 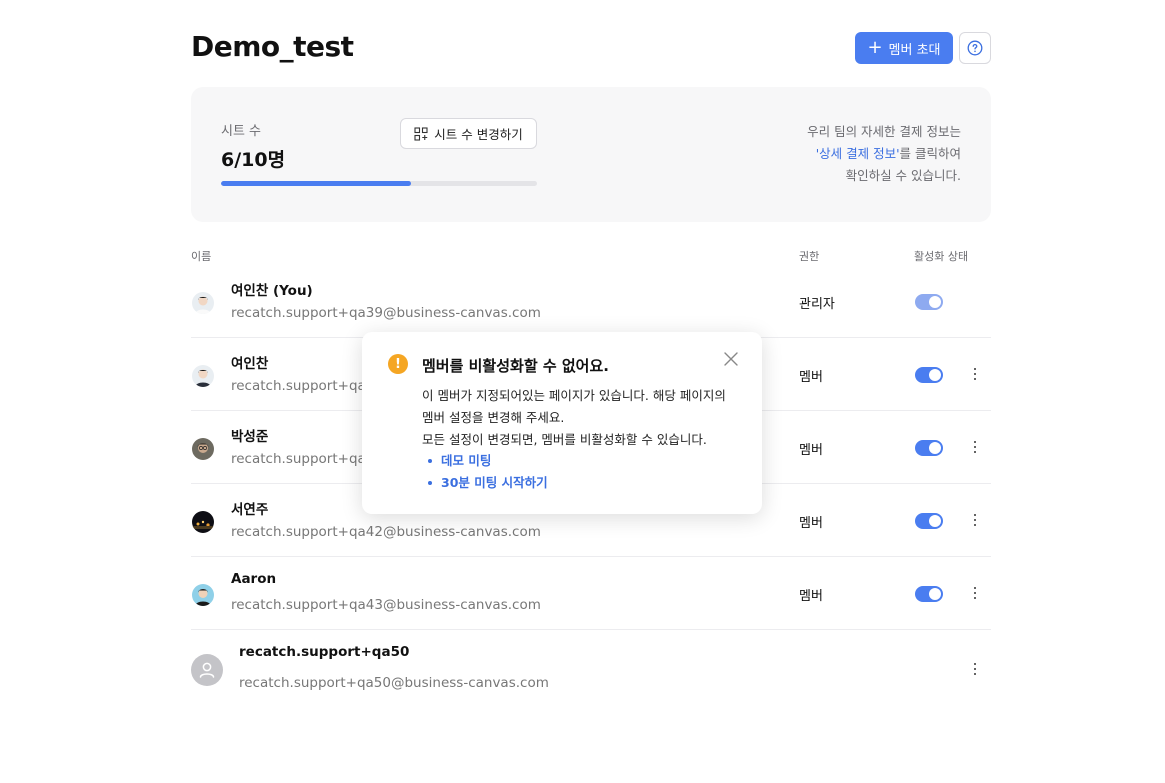 I want to click on page-link-label: 30분 미팅 시작하기, so click(x=494, y=482).